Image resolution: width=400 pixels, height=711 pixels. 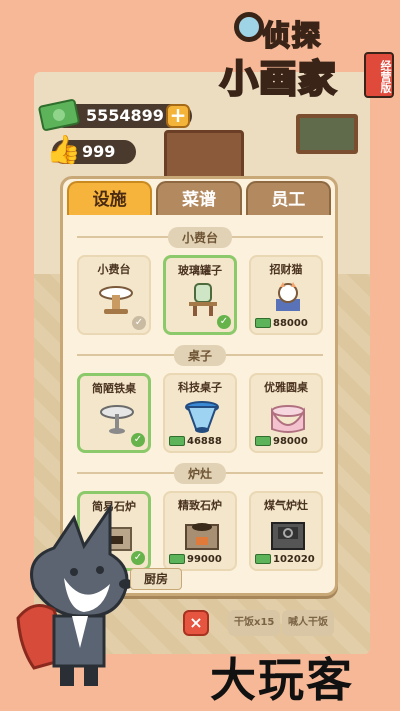 I want to click on section-header: 桌子, so click(x=200, y=355).